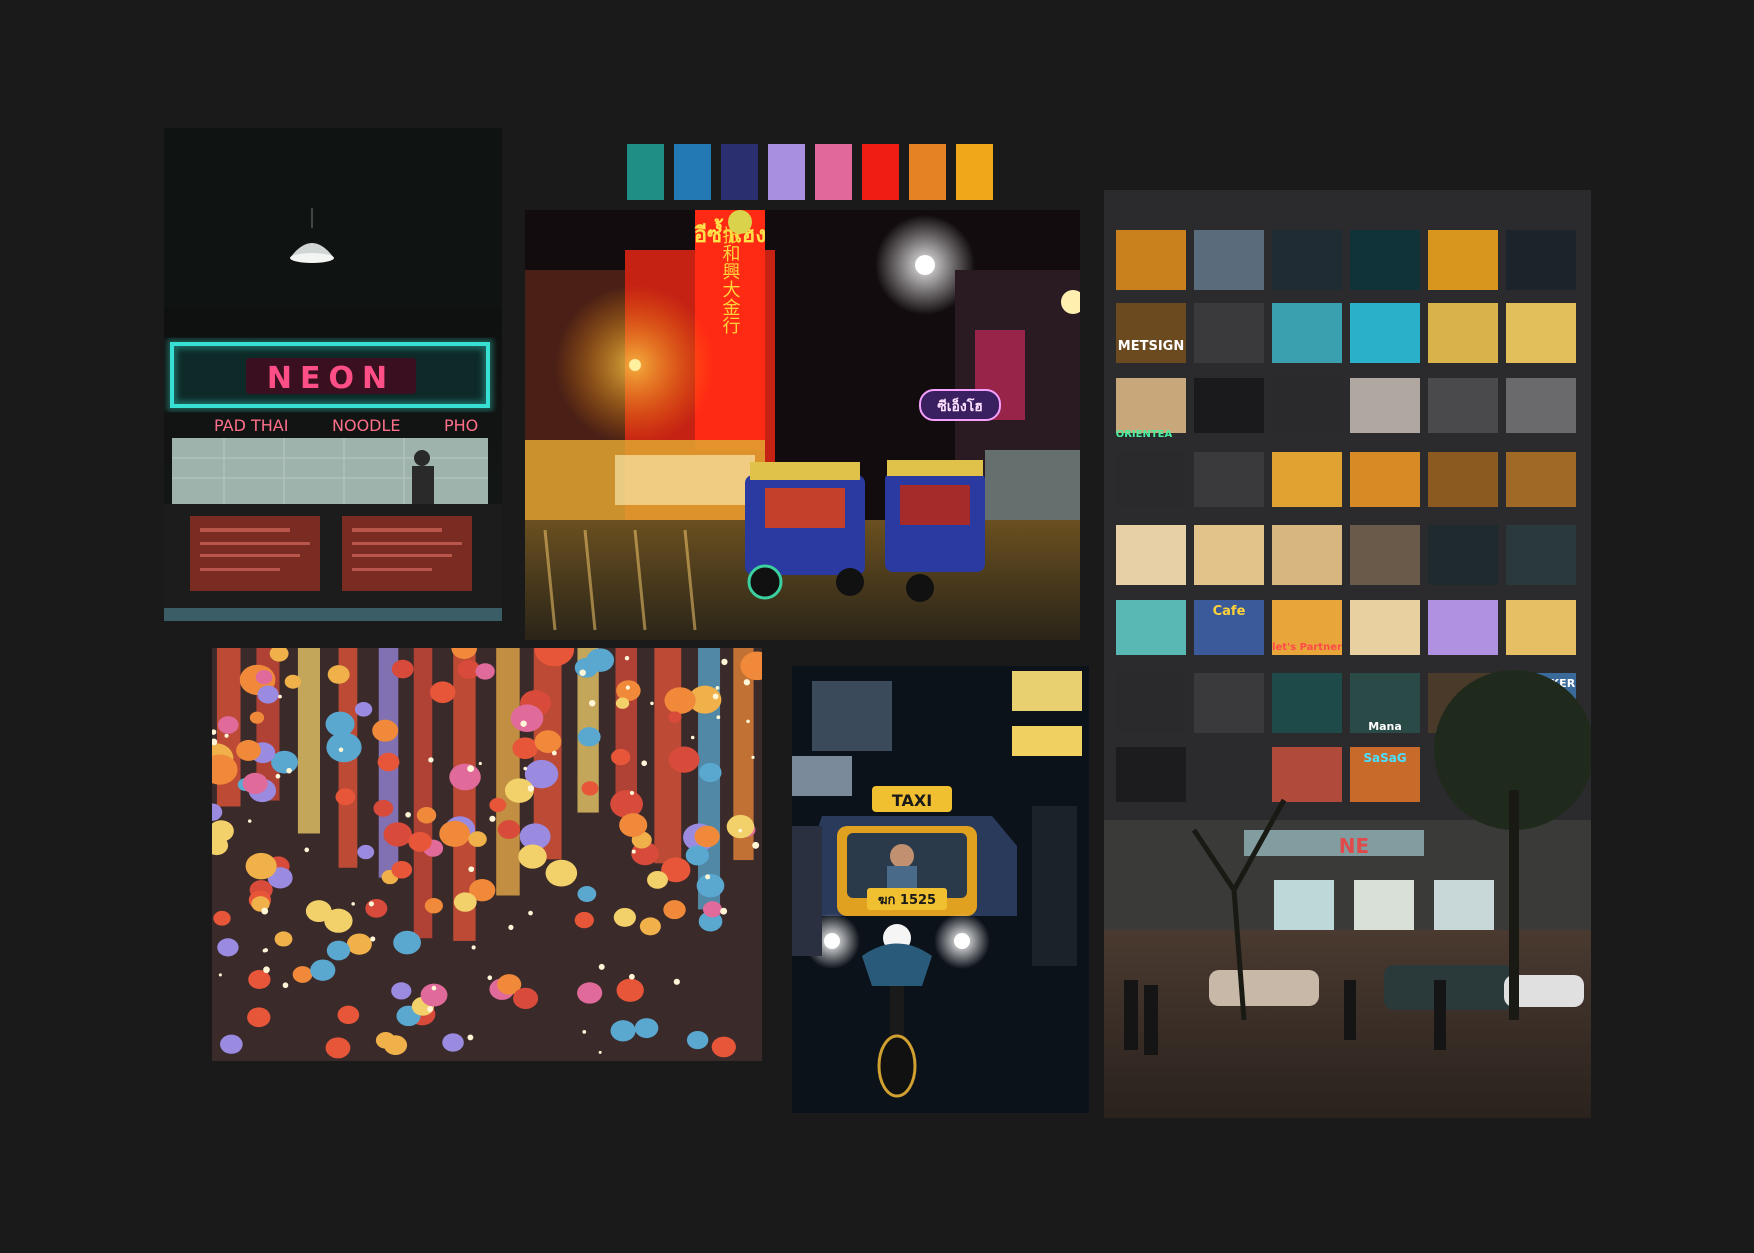 The width and height of the screenshot is (1754, 1253). I want to click on swatch-lavender, so click(786, 172).